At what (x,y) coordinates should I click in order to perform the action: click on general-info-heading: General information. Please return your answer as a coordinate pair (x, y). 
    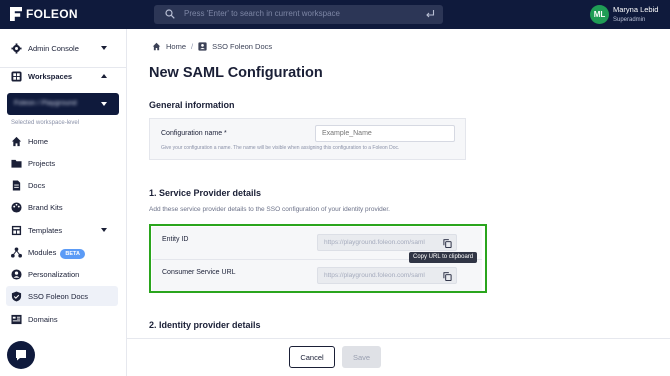
    Looking at the image, I should click on (192, 105).